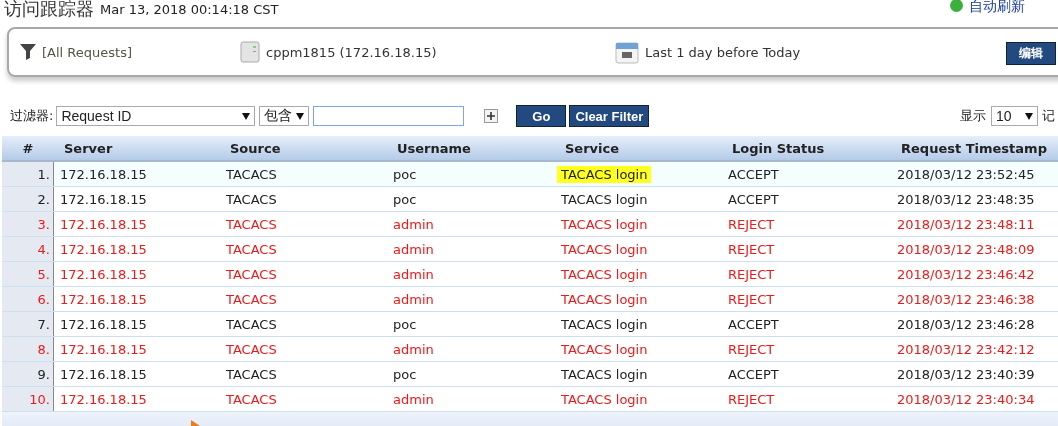  What do you see at coordinates (156, 116) in the screenshot?
I see `field-select: Request ID` at bounding box center [156, 116].